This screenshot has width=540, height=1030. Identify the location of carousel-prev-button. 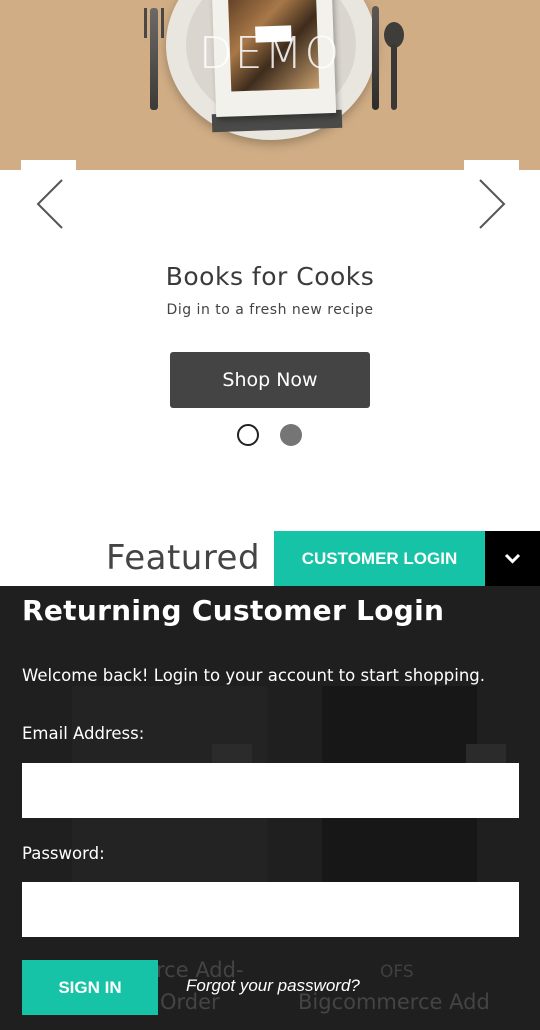
(52, 204).